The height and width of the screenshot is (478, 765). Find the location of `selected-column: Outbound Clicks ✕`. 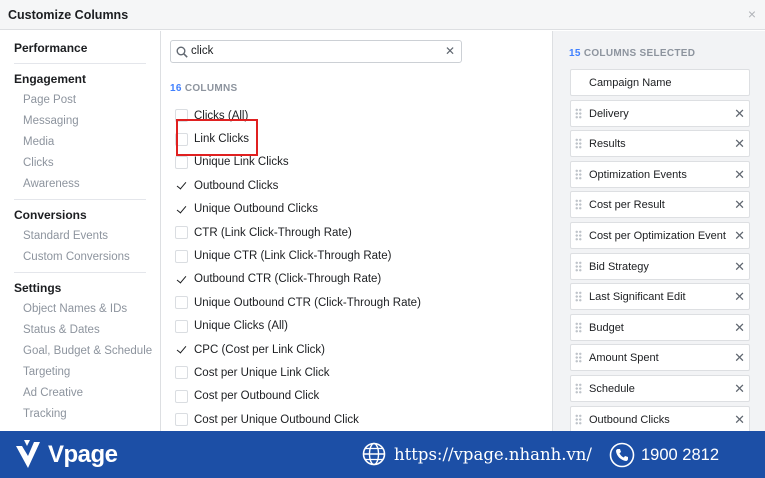

selected-column: Outbound Clicks ✕ is located at coordinates (660, 418).